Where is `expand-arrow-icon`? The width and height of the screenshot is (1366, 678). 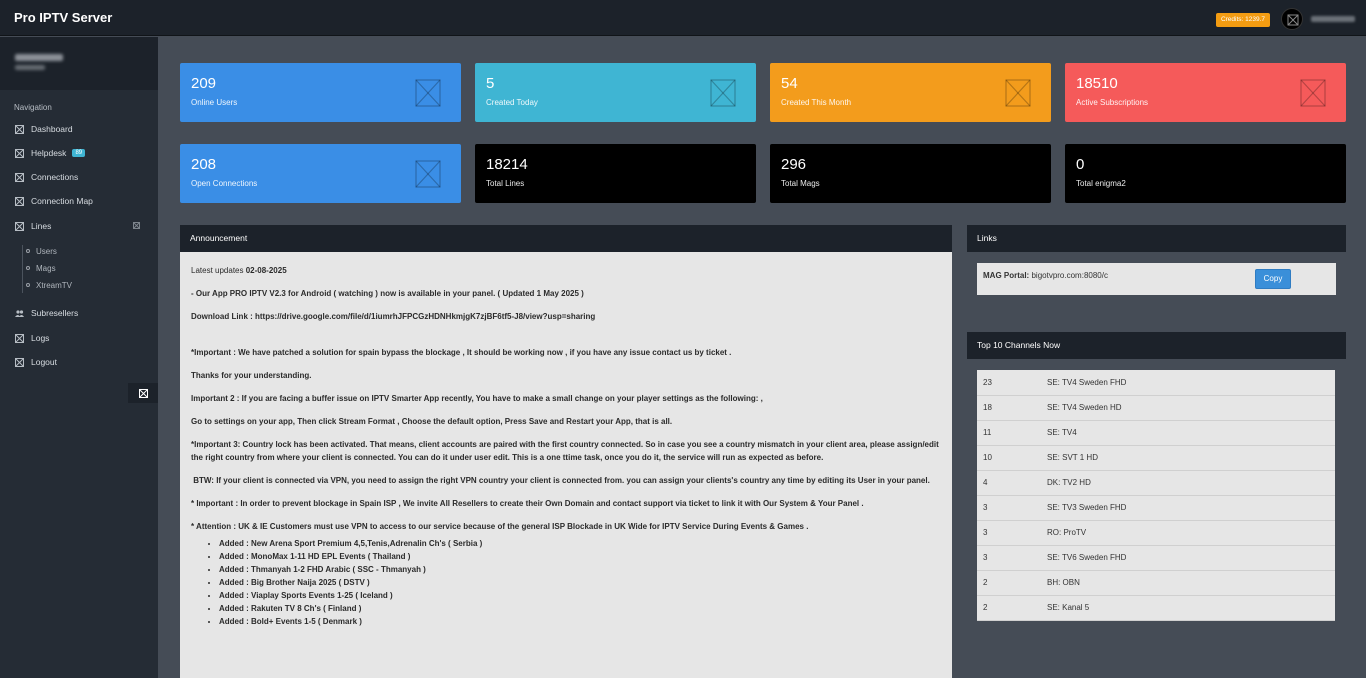 expand-arrow-icon is located at coordinates (136, 225).